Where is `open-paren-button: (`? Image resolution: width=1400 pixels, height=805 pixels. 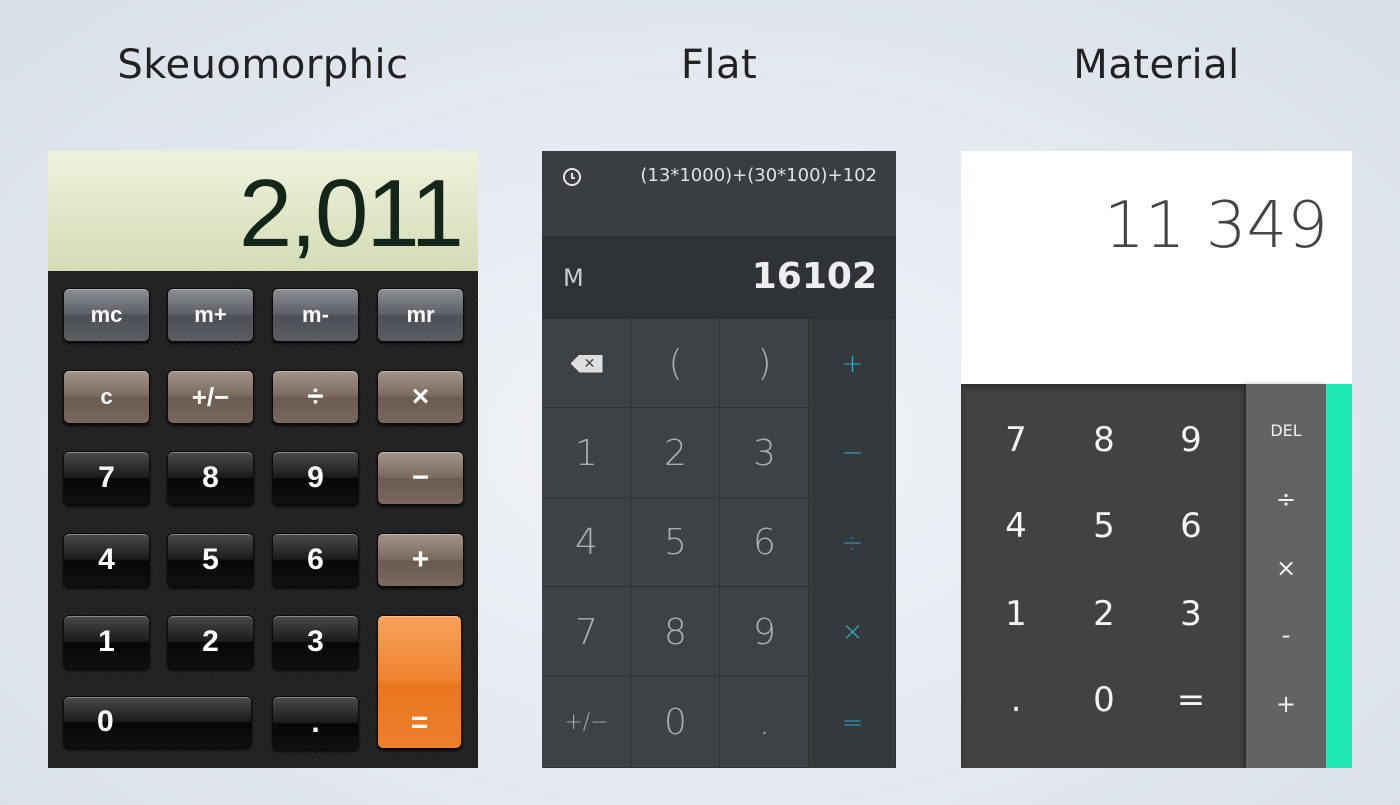
open-paren-button: ( is located at coordinates (675, 363).